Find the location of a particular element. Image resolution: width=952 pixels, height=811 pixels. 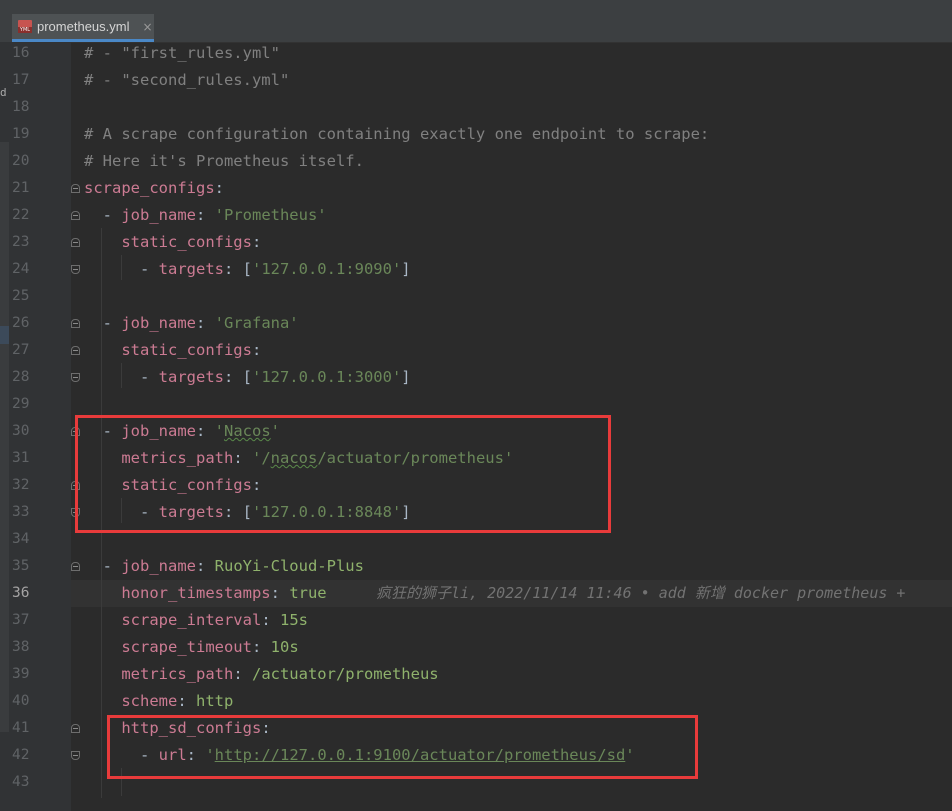

highlight-box-nacos-job is located at coordinates (343, 474).